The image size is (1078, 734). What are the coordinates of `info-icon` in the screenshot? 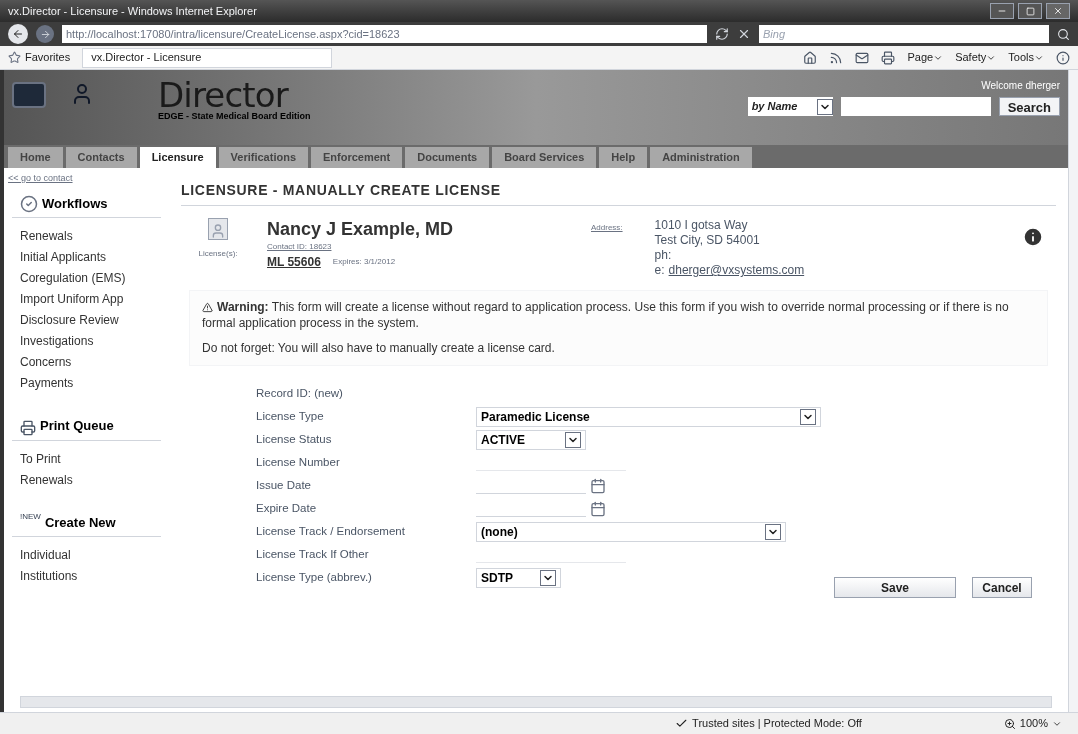 It's located at (1033, 237).